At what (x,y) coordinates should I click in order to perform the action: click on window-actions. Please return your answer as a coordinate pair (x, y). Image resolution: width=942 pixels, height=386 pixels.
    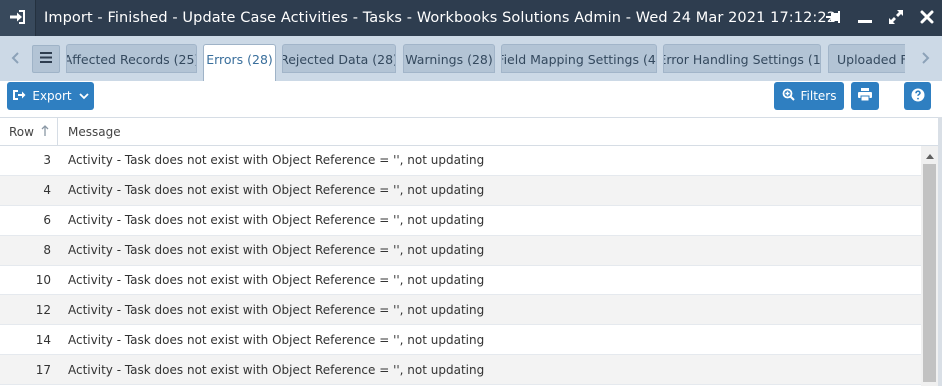
    Looking at the image, I should click on (880, 18).